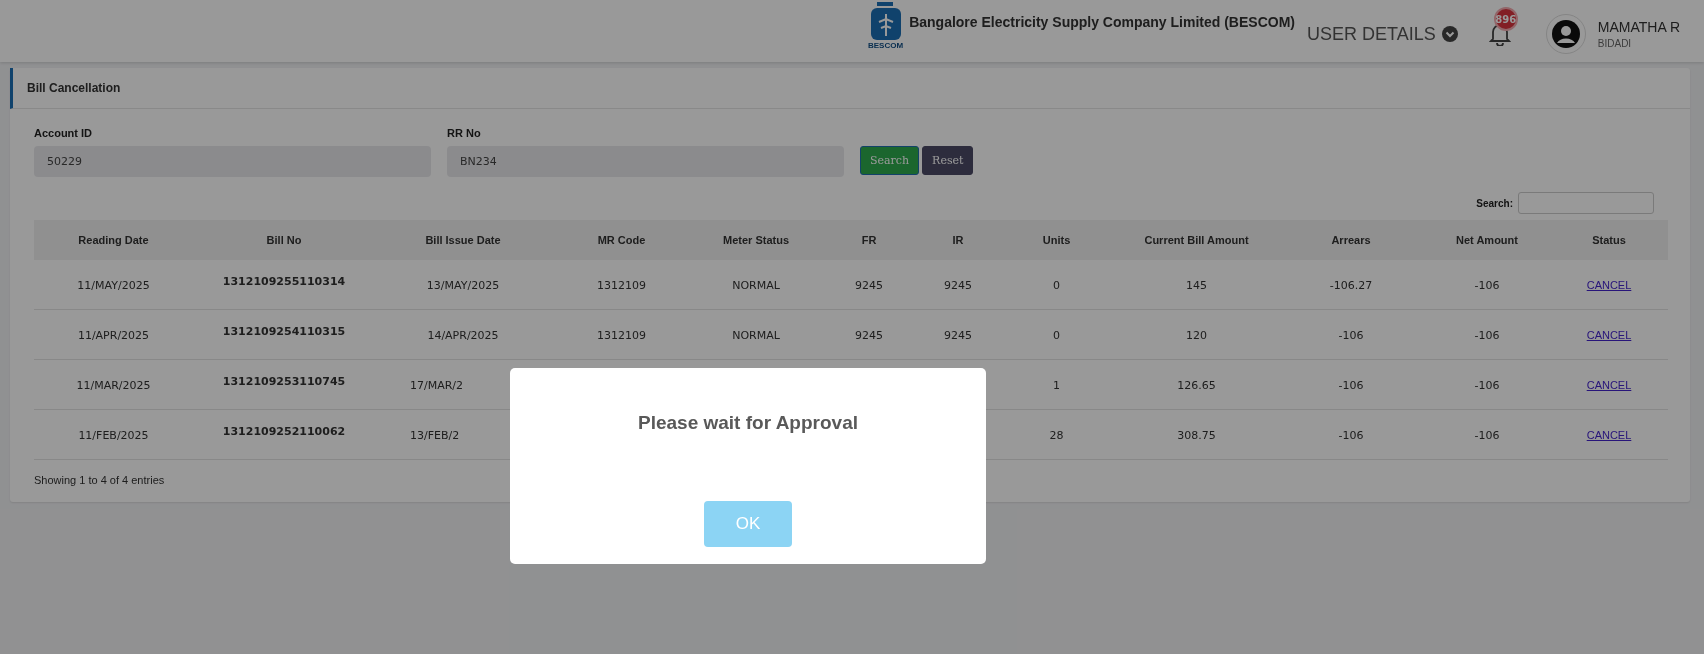  What do you see at coordinates (284, 381) in the screenshot?
I see `table-cell: 1312109253110745` at bounding box center [284, 381].